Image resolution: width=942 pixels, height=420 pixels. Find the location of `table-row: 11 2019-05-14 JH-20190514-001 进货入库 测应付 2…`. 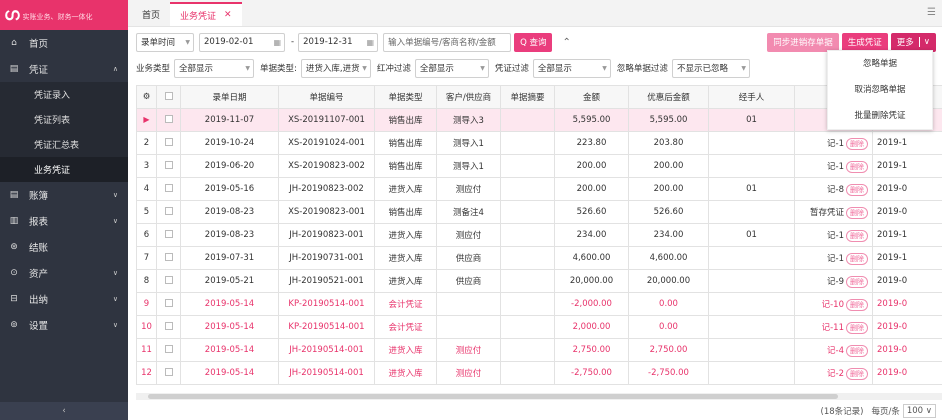

table-row: 11 2019-05-14 JH-20190514-001 进货入库 测应付 2… is located at coordinates (539, 350).